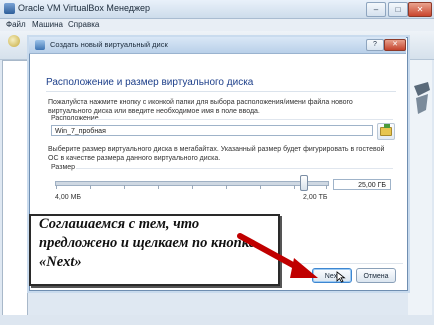 This screenshot has height=325, width=434. Describe the element at coordinates (217, 320) in the screenshot. I see `status-strip` at that location.